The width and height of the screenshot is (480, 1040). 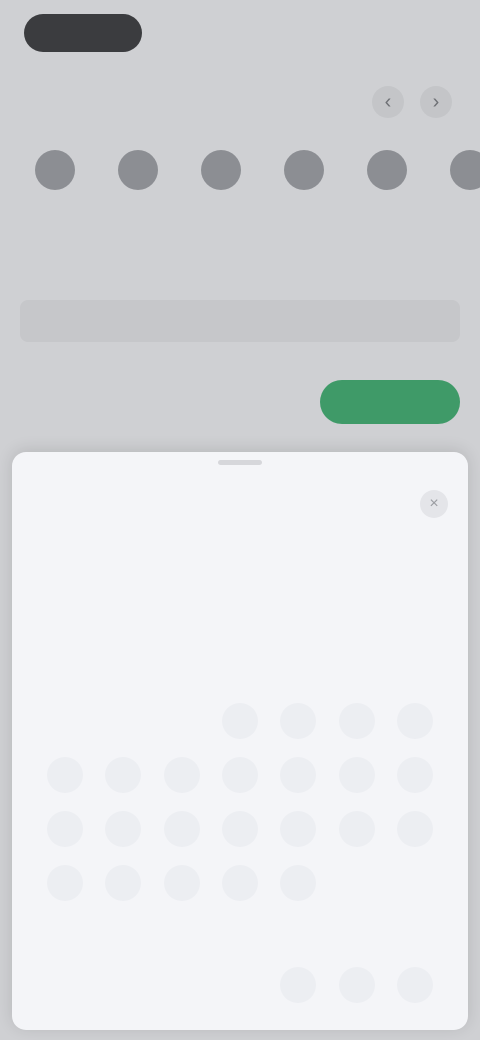 I want to click on weekday-header, so click(x=240, y=568).